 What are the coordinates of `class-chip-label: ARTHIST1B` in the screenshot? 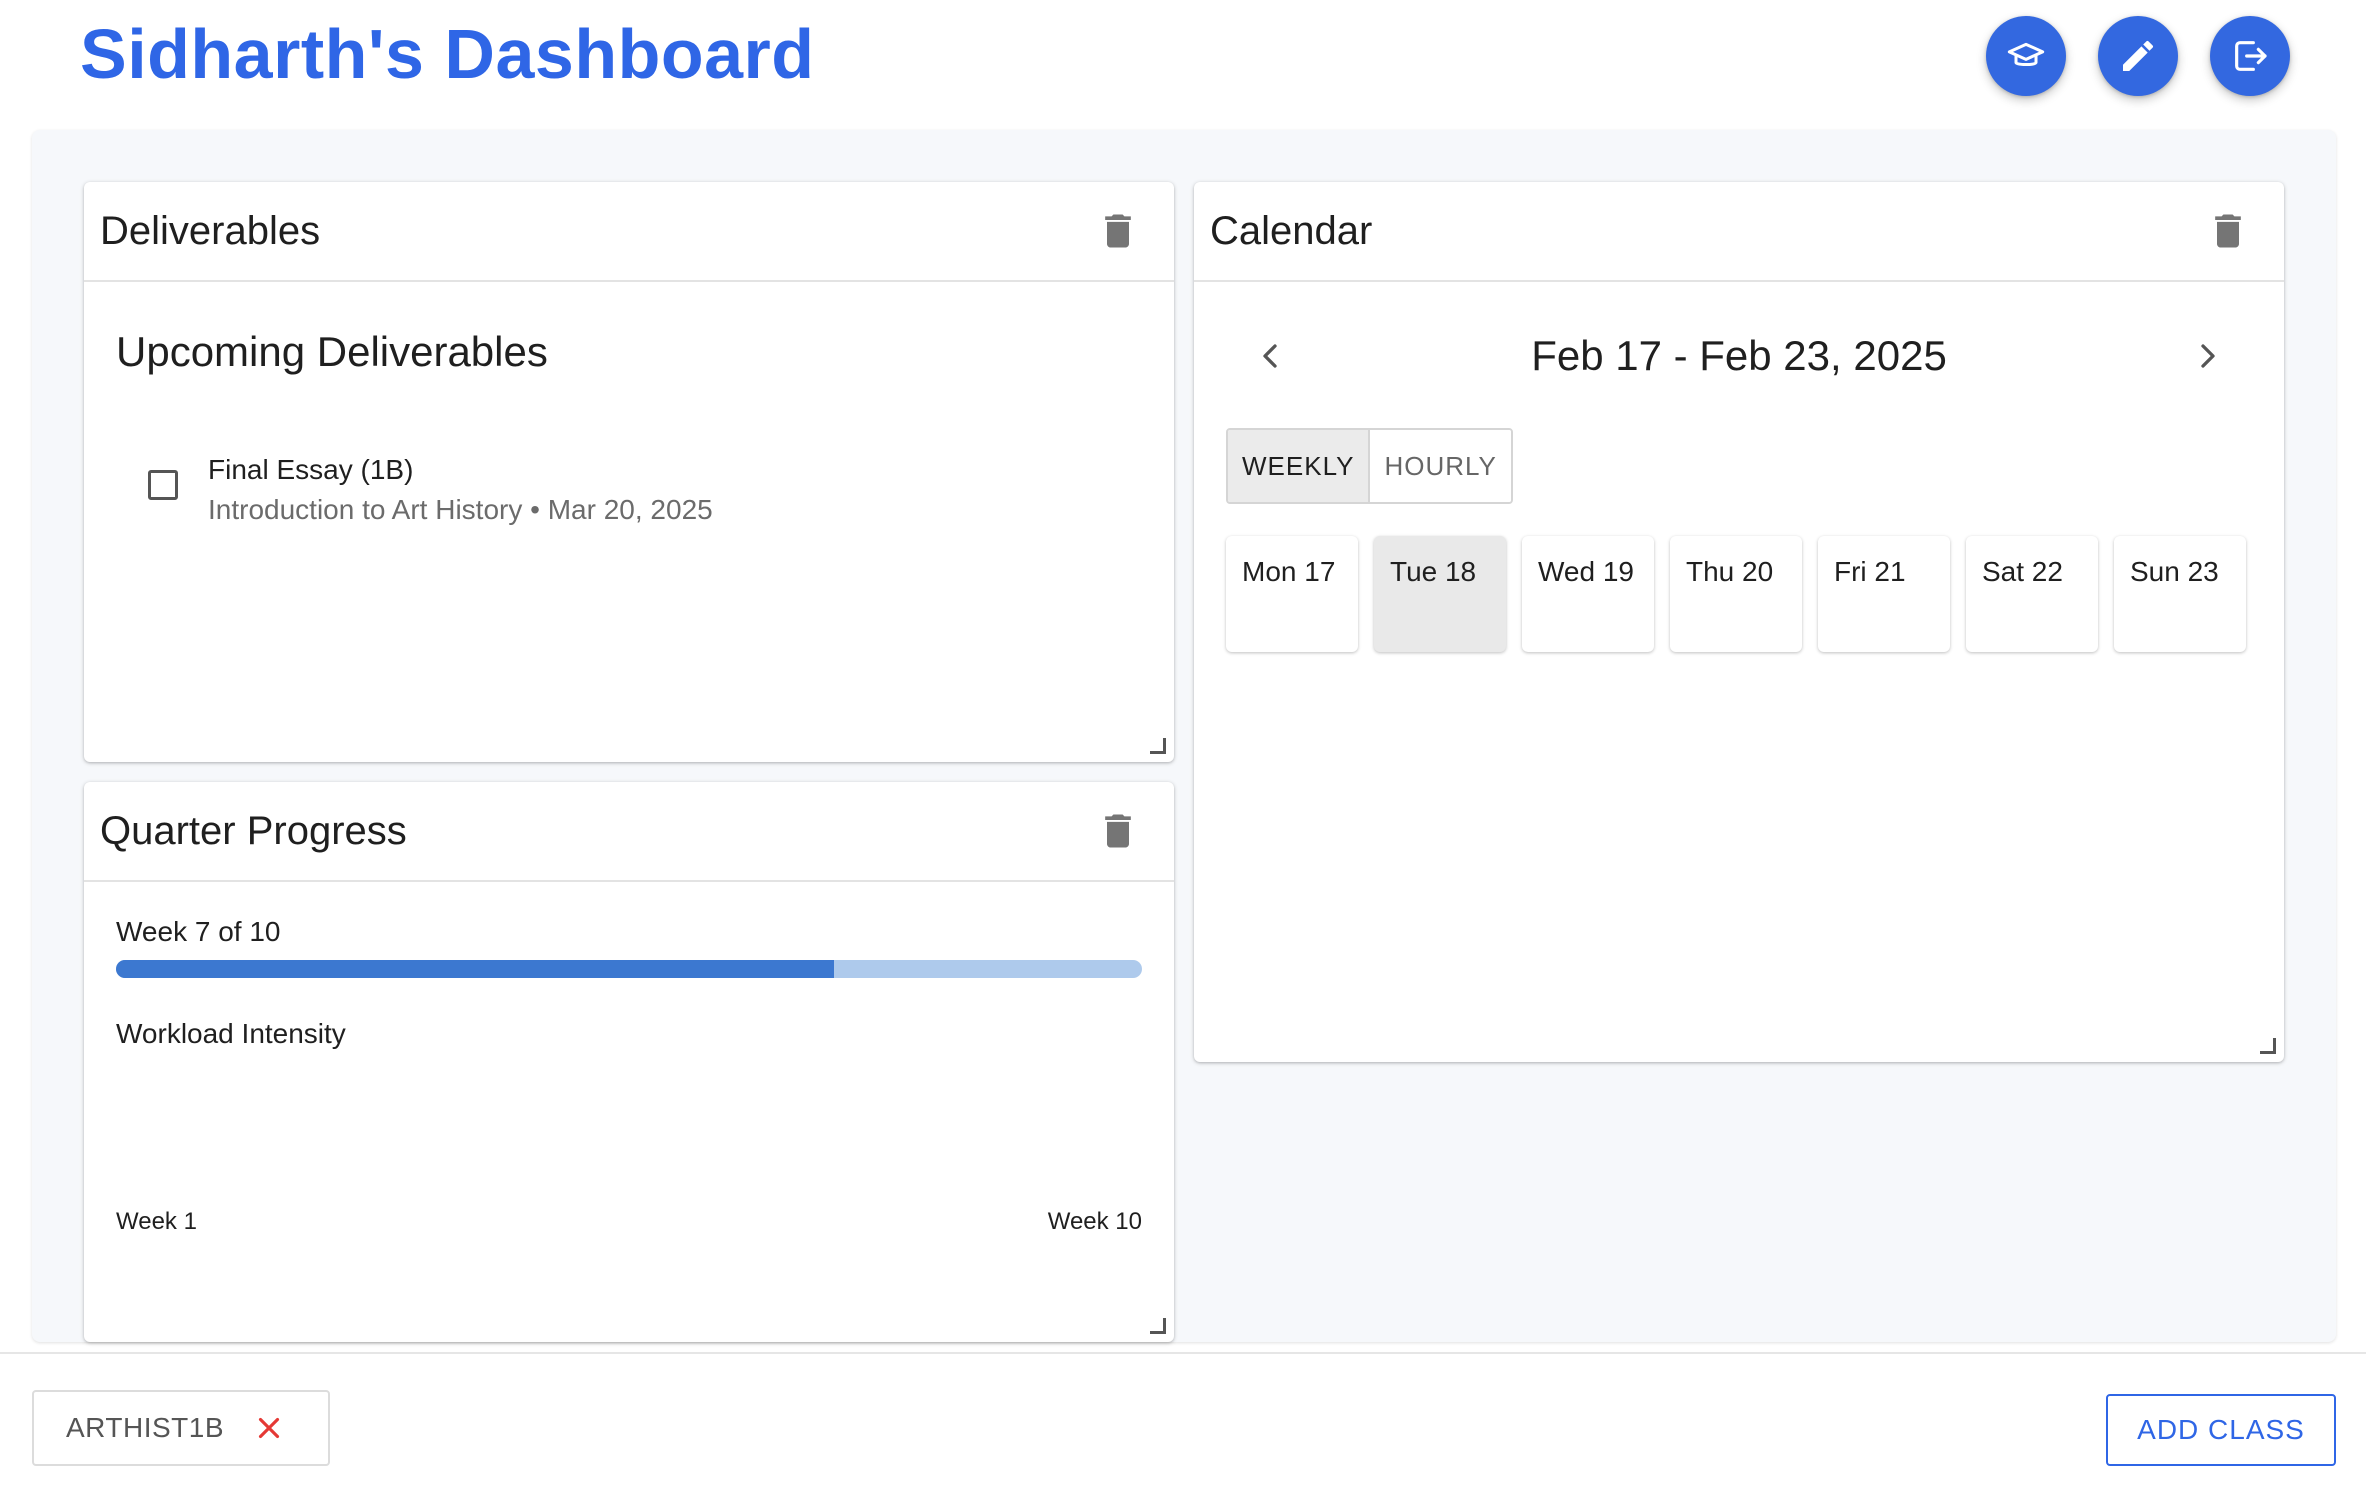 It's located at (145, 1427).